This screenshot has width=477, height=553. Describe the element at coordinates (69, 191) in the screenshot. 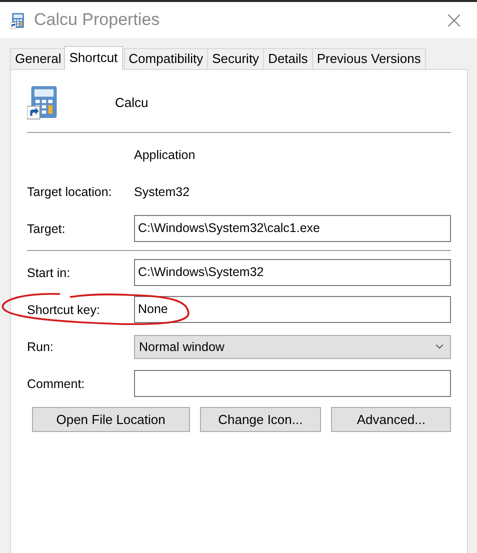

I see `field-label: Target location:` at that location.